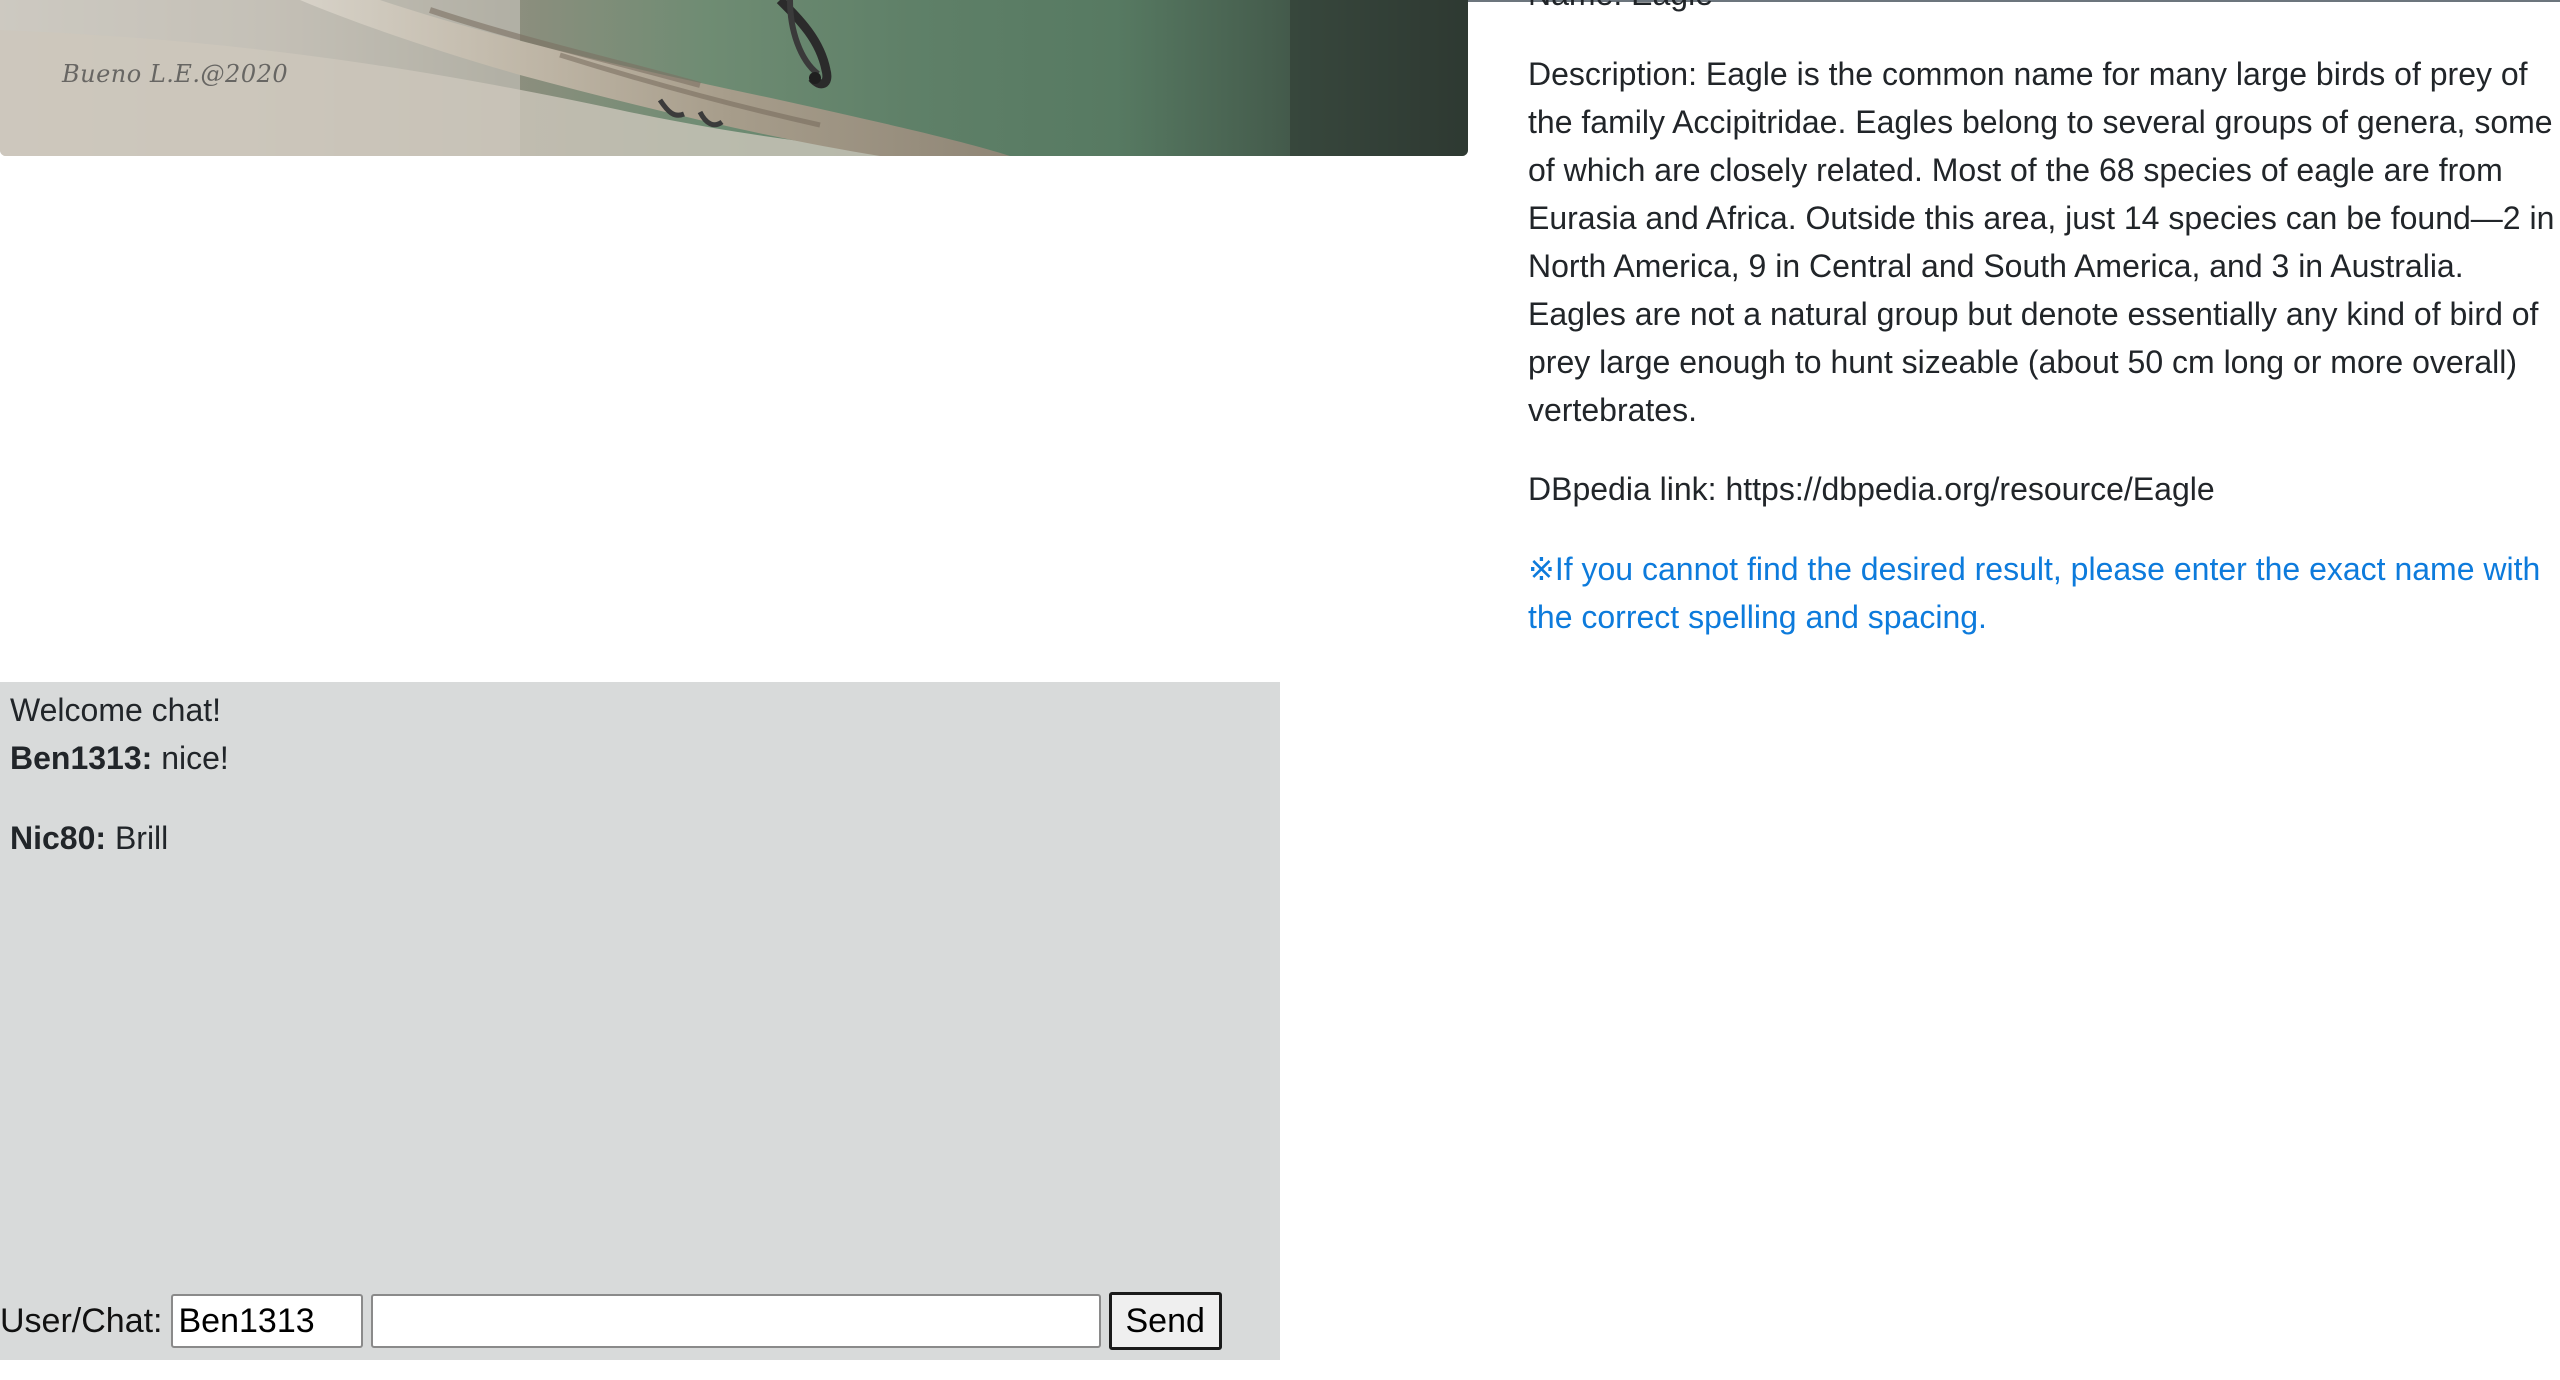 The width and height of the screenshot is (2560, 1380). Describe the element at coordinates (1620, 9) in the screenshot. I see `species-name: Name: Eagle` at that location.